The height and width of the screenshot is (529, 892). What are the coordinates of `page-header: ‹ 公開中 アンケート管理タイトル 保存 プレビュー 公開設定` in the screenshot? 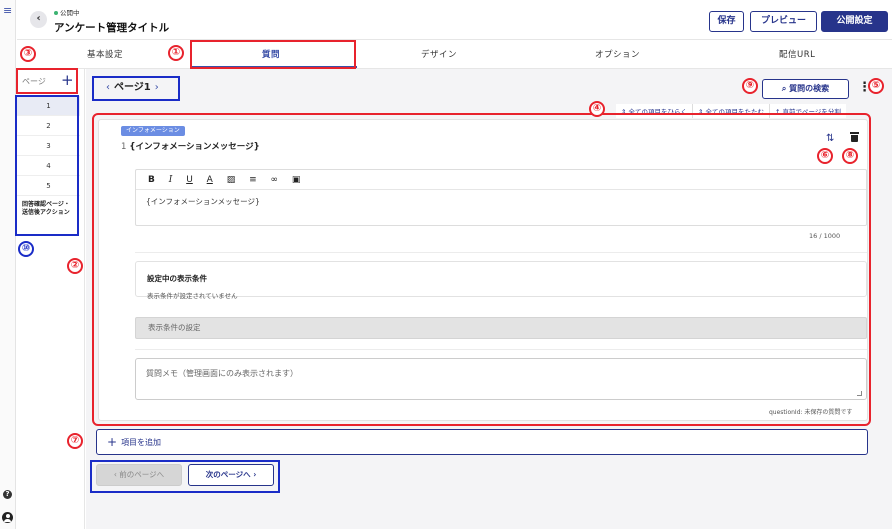 It's located at (454, 20).